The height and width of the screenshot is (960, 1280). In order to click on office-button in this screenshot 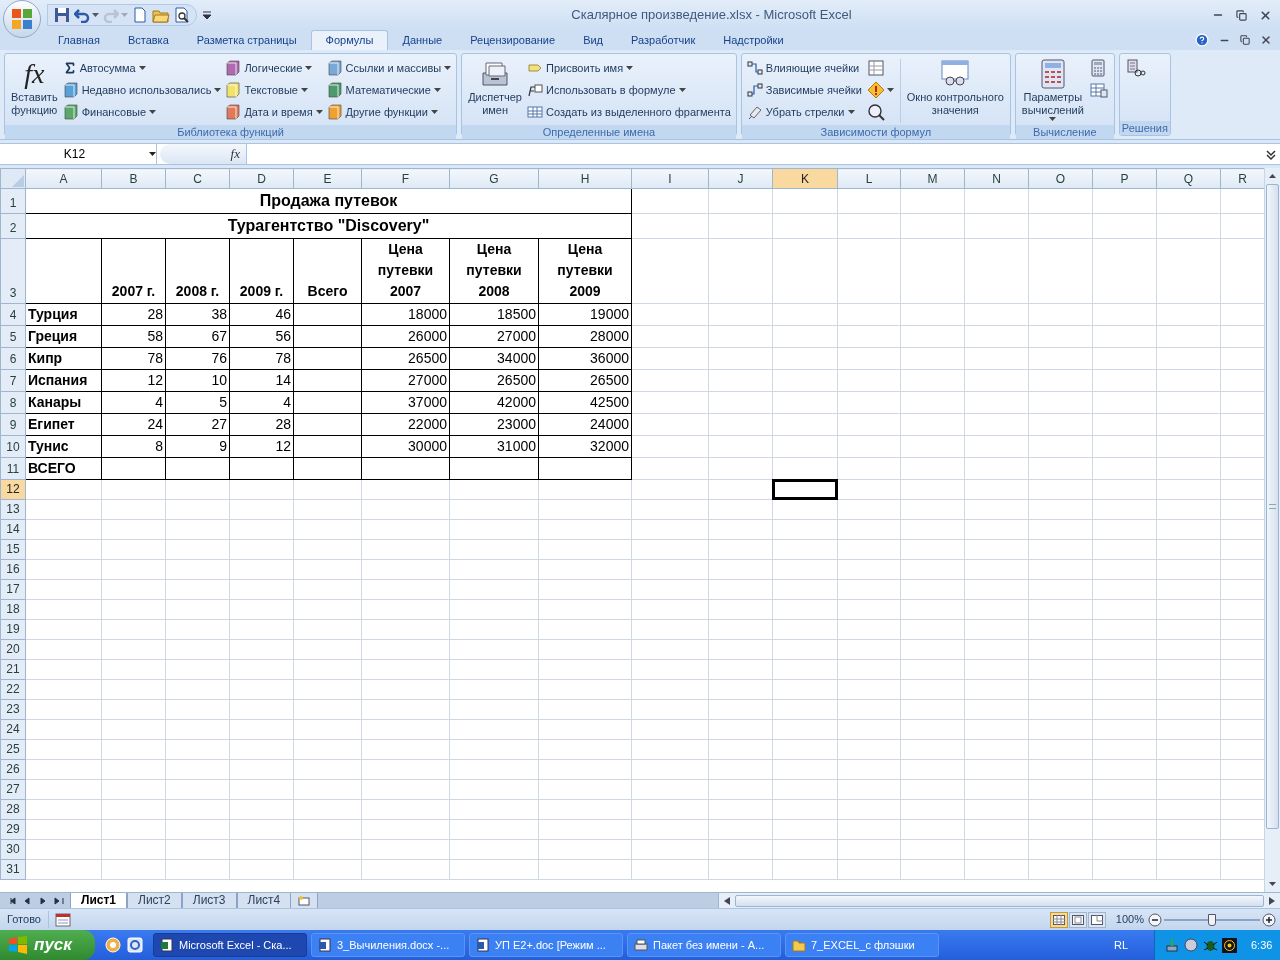, I will do `click(22, 19)`.